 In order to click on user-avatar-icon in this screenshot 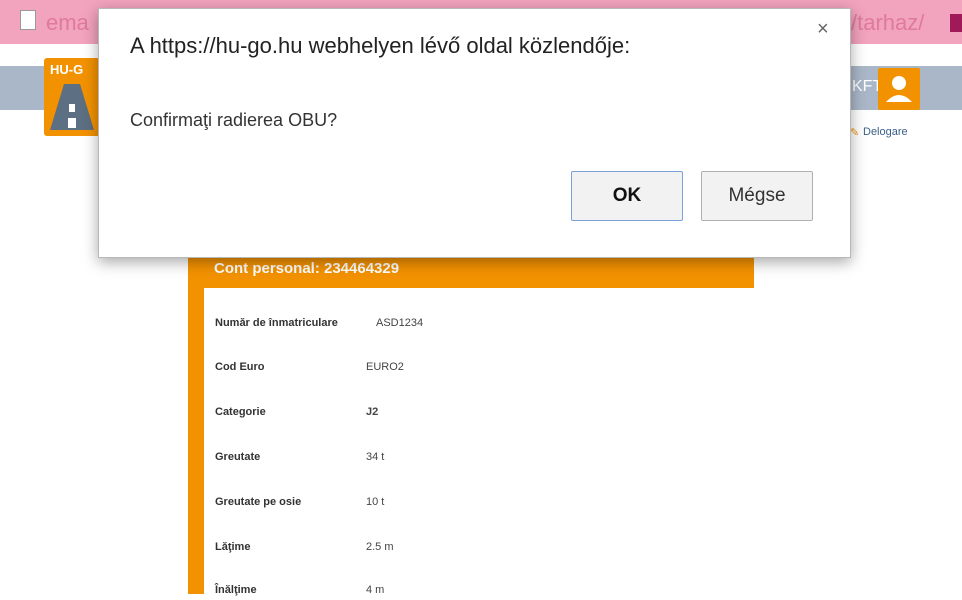, I will do `click(899, 89)`.